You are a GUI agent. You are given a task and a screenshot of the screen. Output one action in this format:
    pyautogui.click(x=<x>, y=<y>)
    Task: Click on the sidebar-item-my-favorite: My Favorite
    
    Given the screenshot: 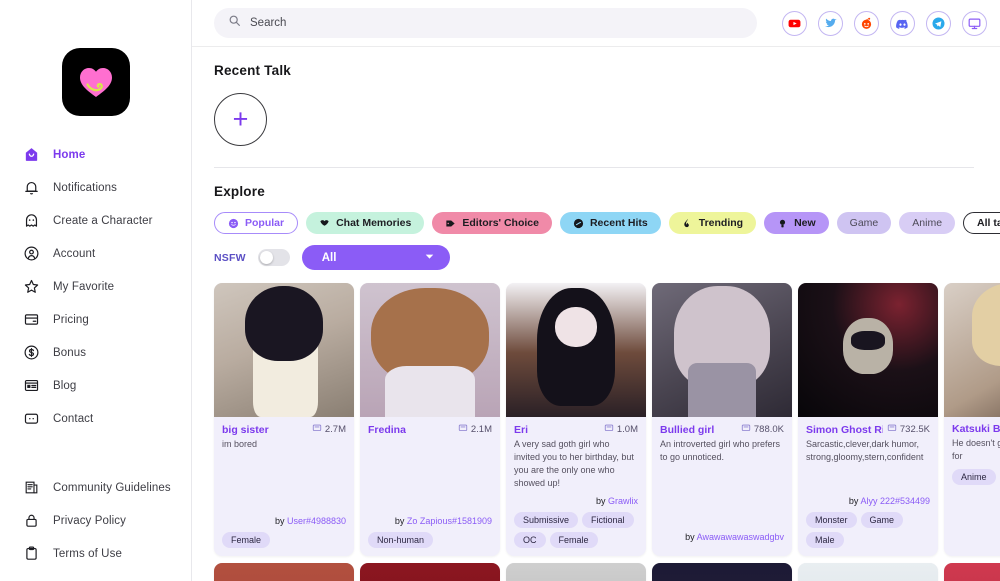 What is the action you would take?
    pyautogui.click(x=95, y=286)
    